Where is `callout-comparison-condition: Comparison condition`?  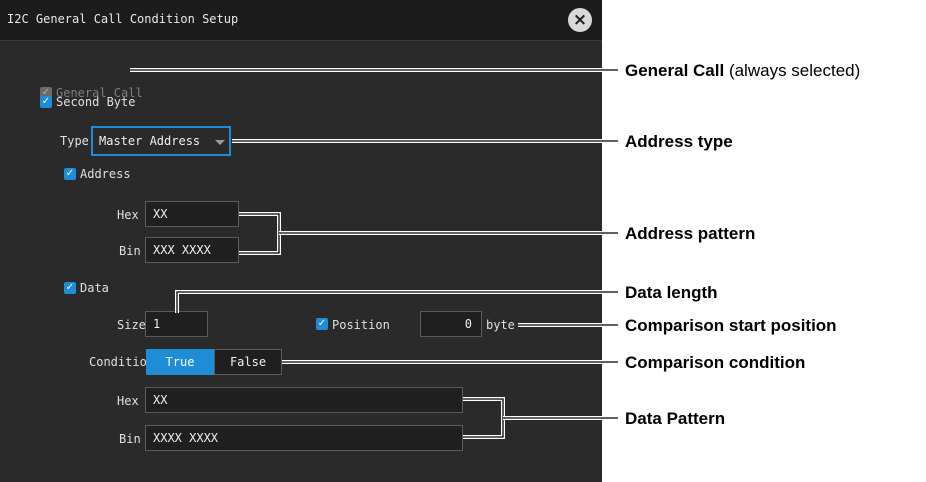 callout-comparison-condition: Comparison condition is located at coordinates (715, 363).